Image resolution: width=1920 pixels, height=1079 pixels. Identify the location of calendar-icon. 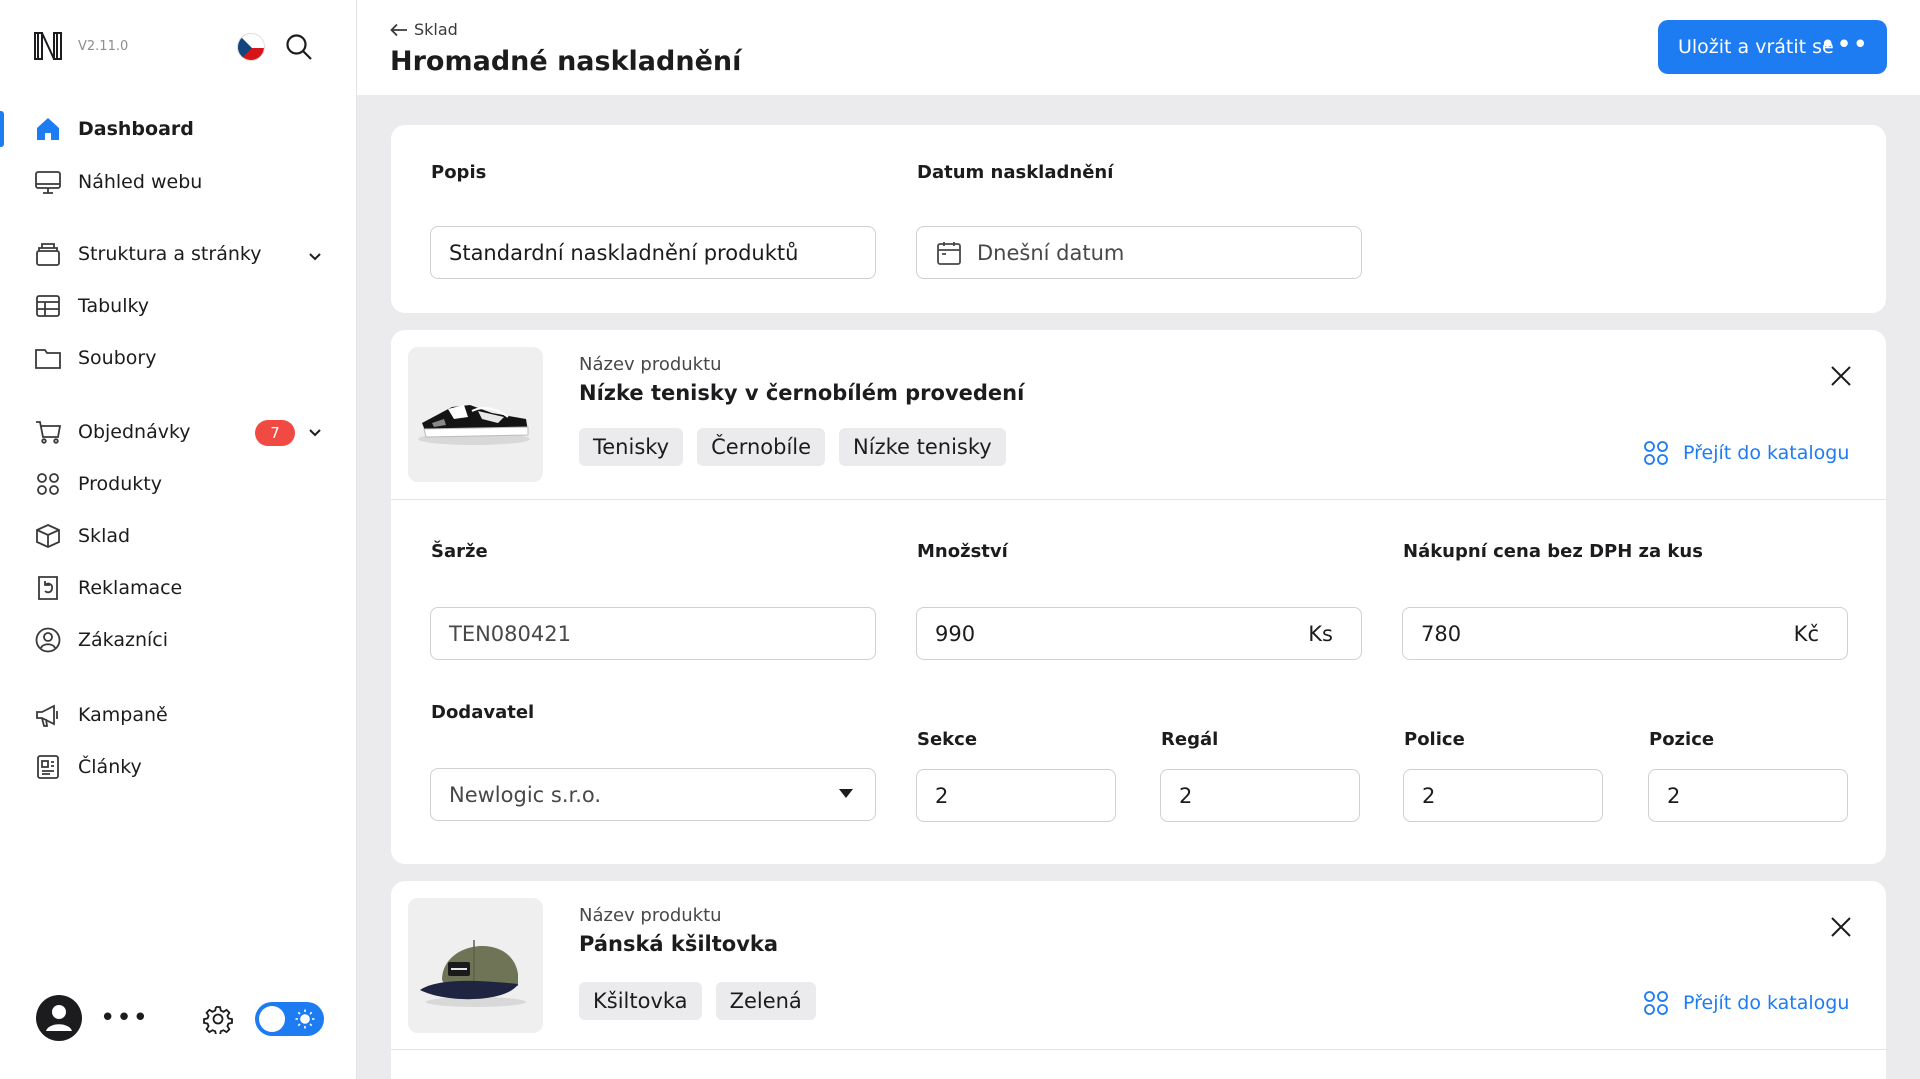
(949, 253).